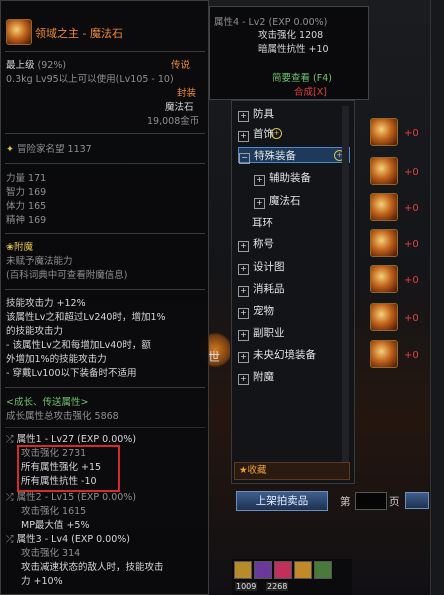 This screenshot has width=444, height=595. Describe the element at coordinates (68, 468) in the screenshot. I see `highlight-box` at that location.